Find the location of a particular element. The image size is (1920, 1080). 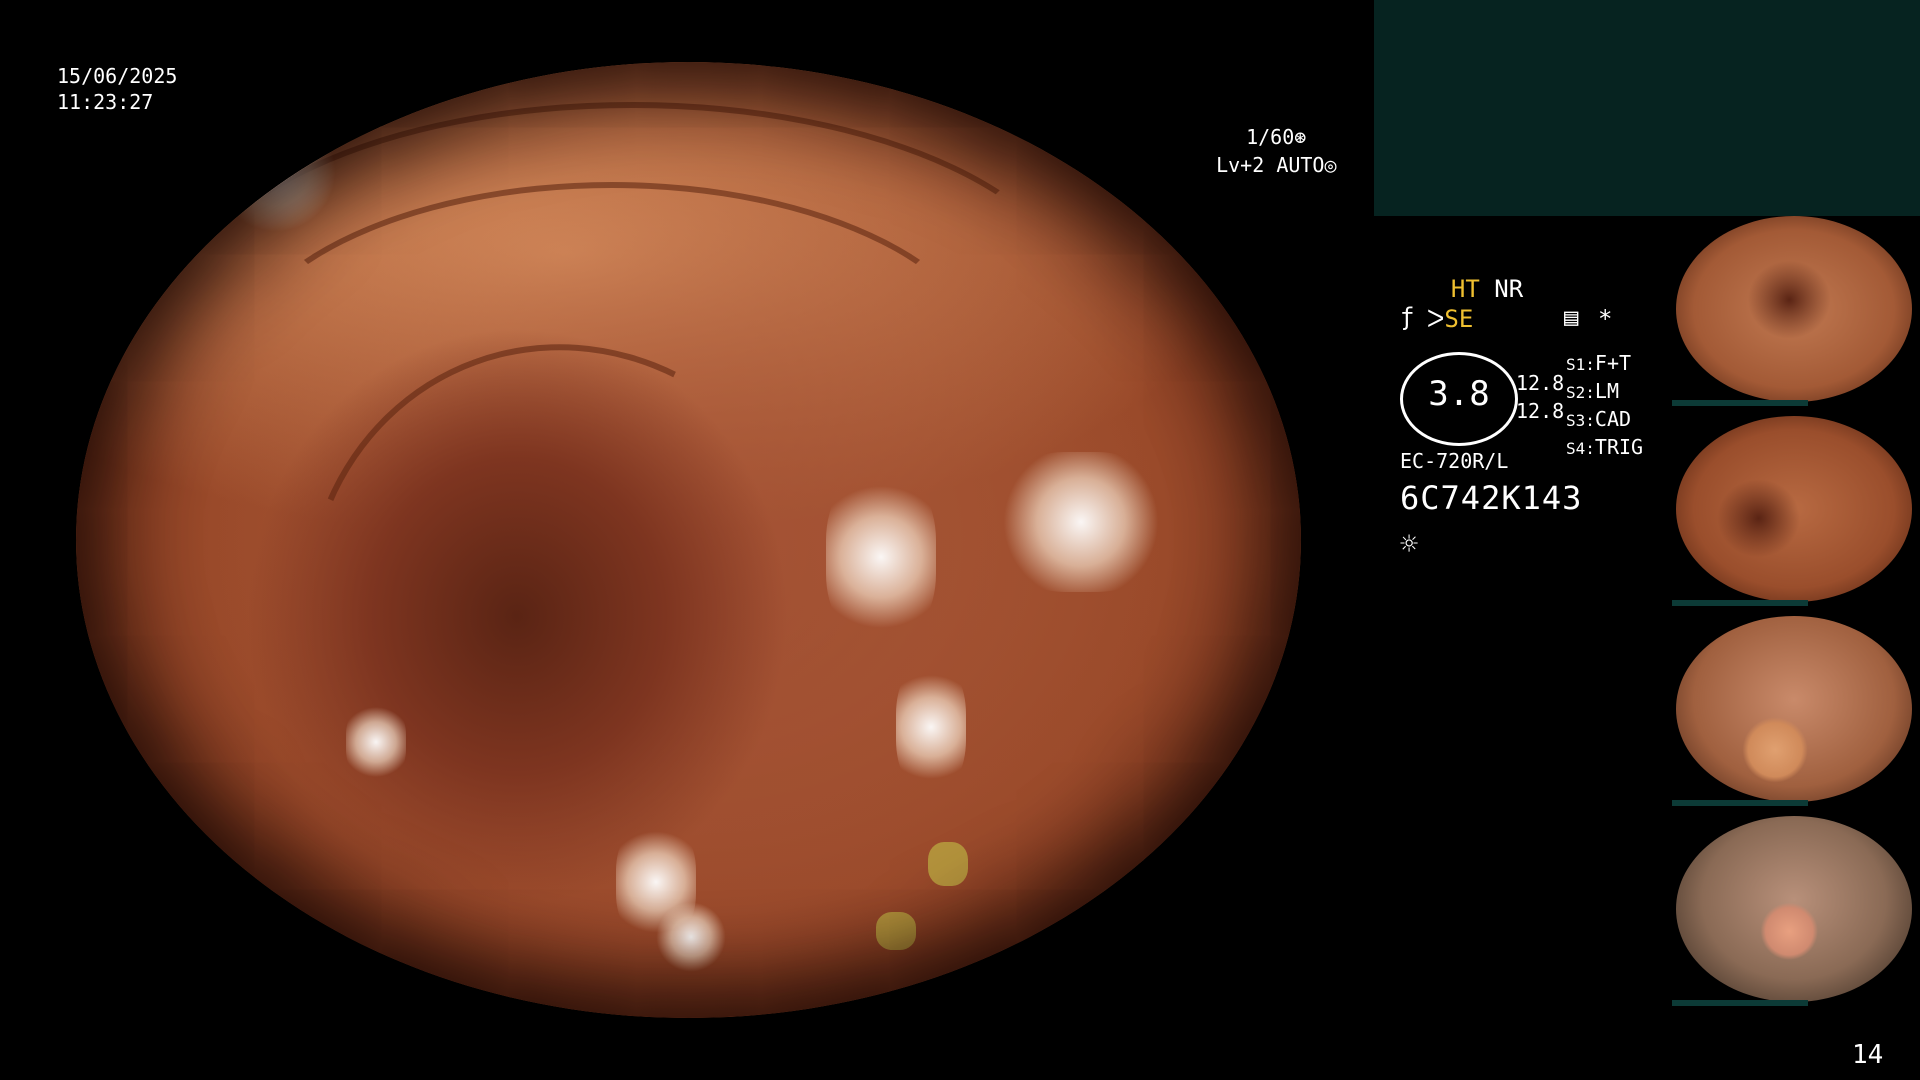

switch-item: S1:F+T is located at coordinates (1599, 363).